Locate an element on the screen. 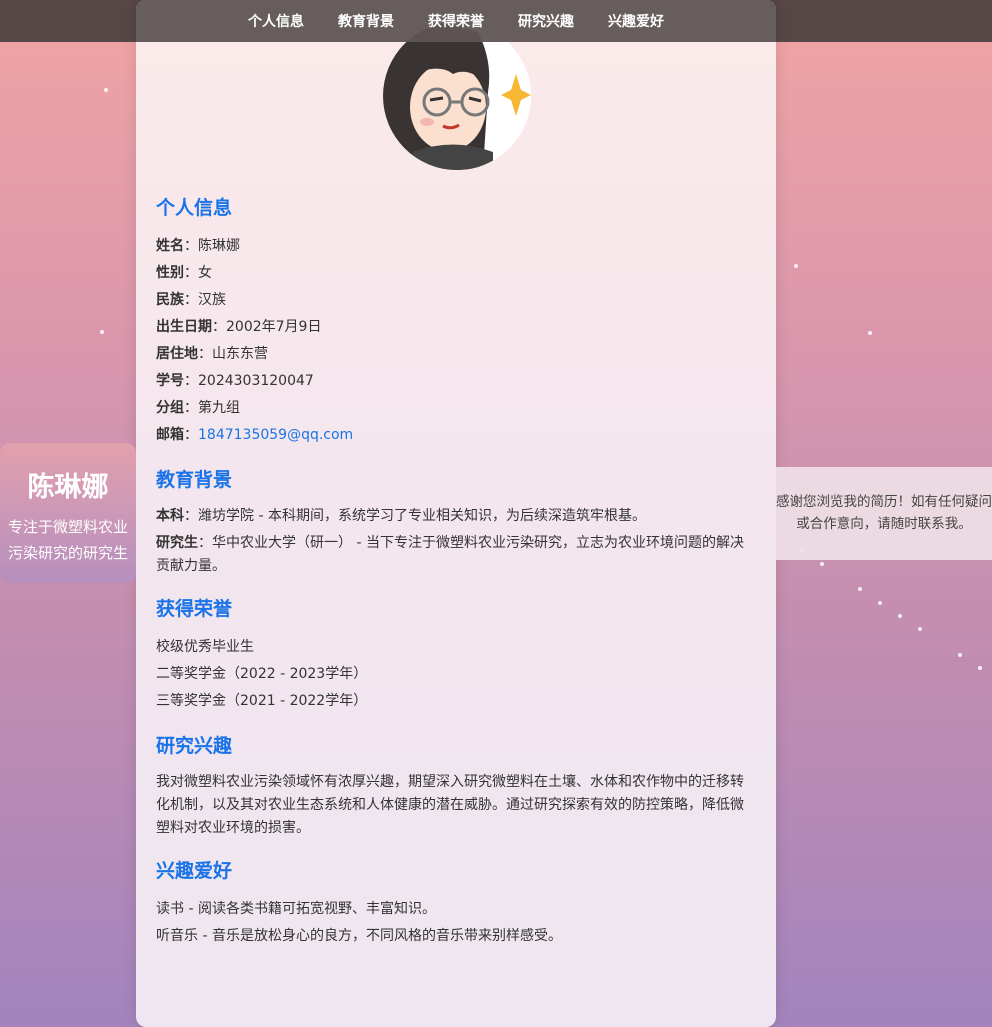 The height and width of the screenshot is (1027, 992). honor-item: 二等奖学金（2022 - 2023学年） is located at coordinates (262, 674).